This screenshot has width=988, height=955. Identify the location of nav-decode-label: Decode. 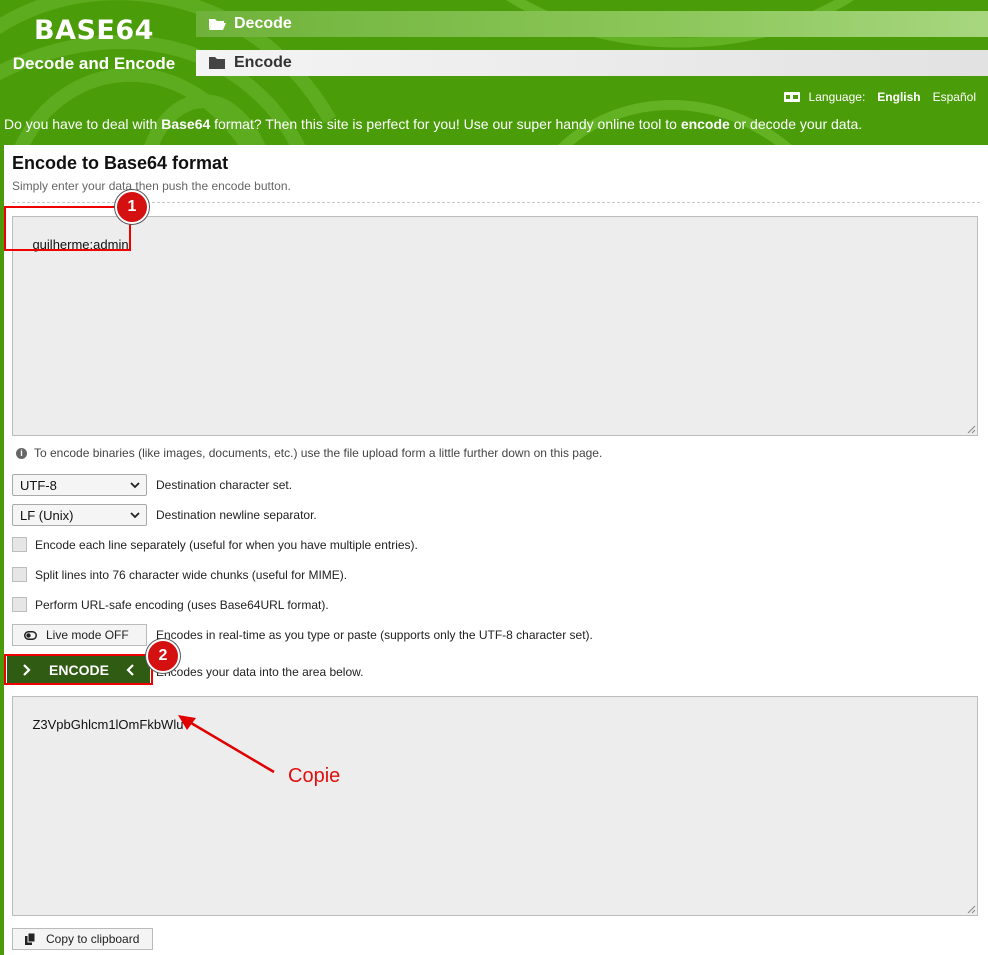
(263, 23).